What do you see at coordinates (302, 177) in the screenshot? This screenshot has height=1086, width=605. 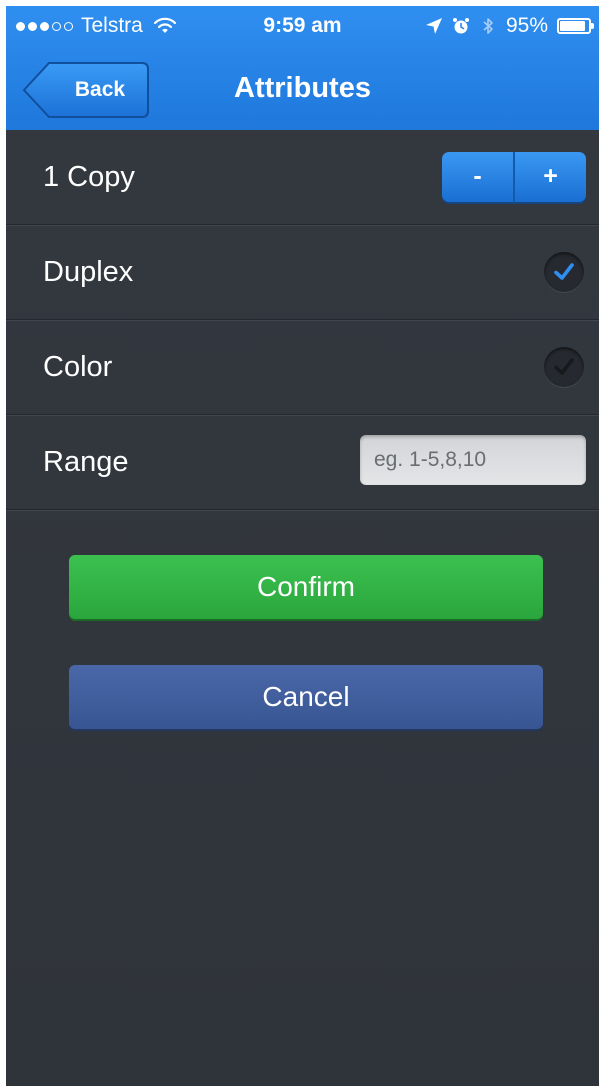 I see `copies-row: 1 Copy - +` at bounding box center [302, 177].